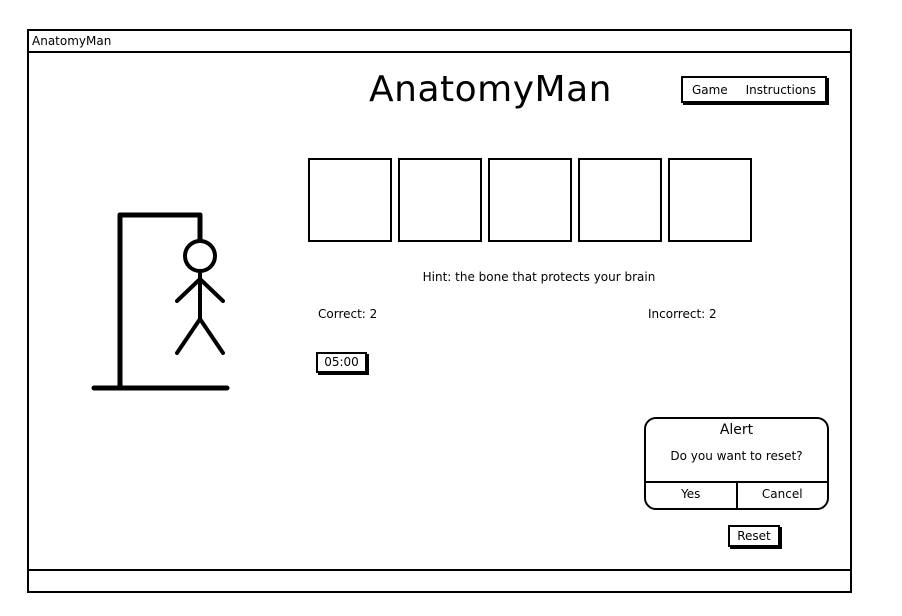  Describe the element at coordinates (783, 495) in the screenshot. I see `alert-cancel-button: Cancel` at that location.